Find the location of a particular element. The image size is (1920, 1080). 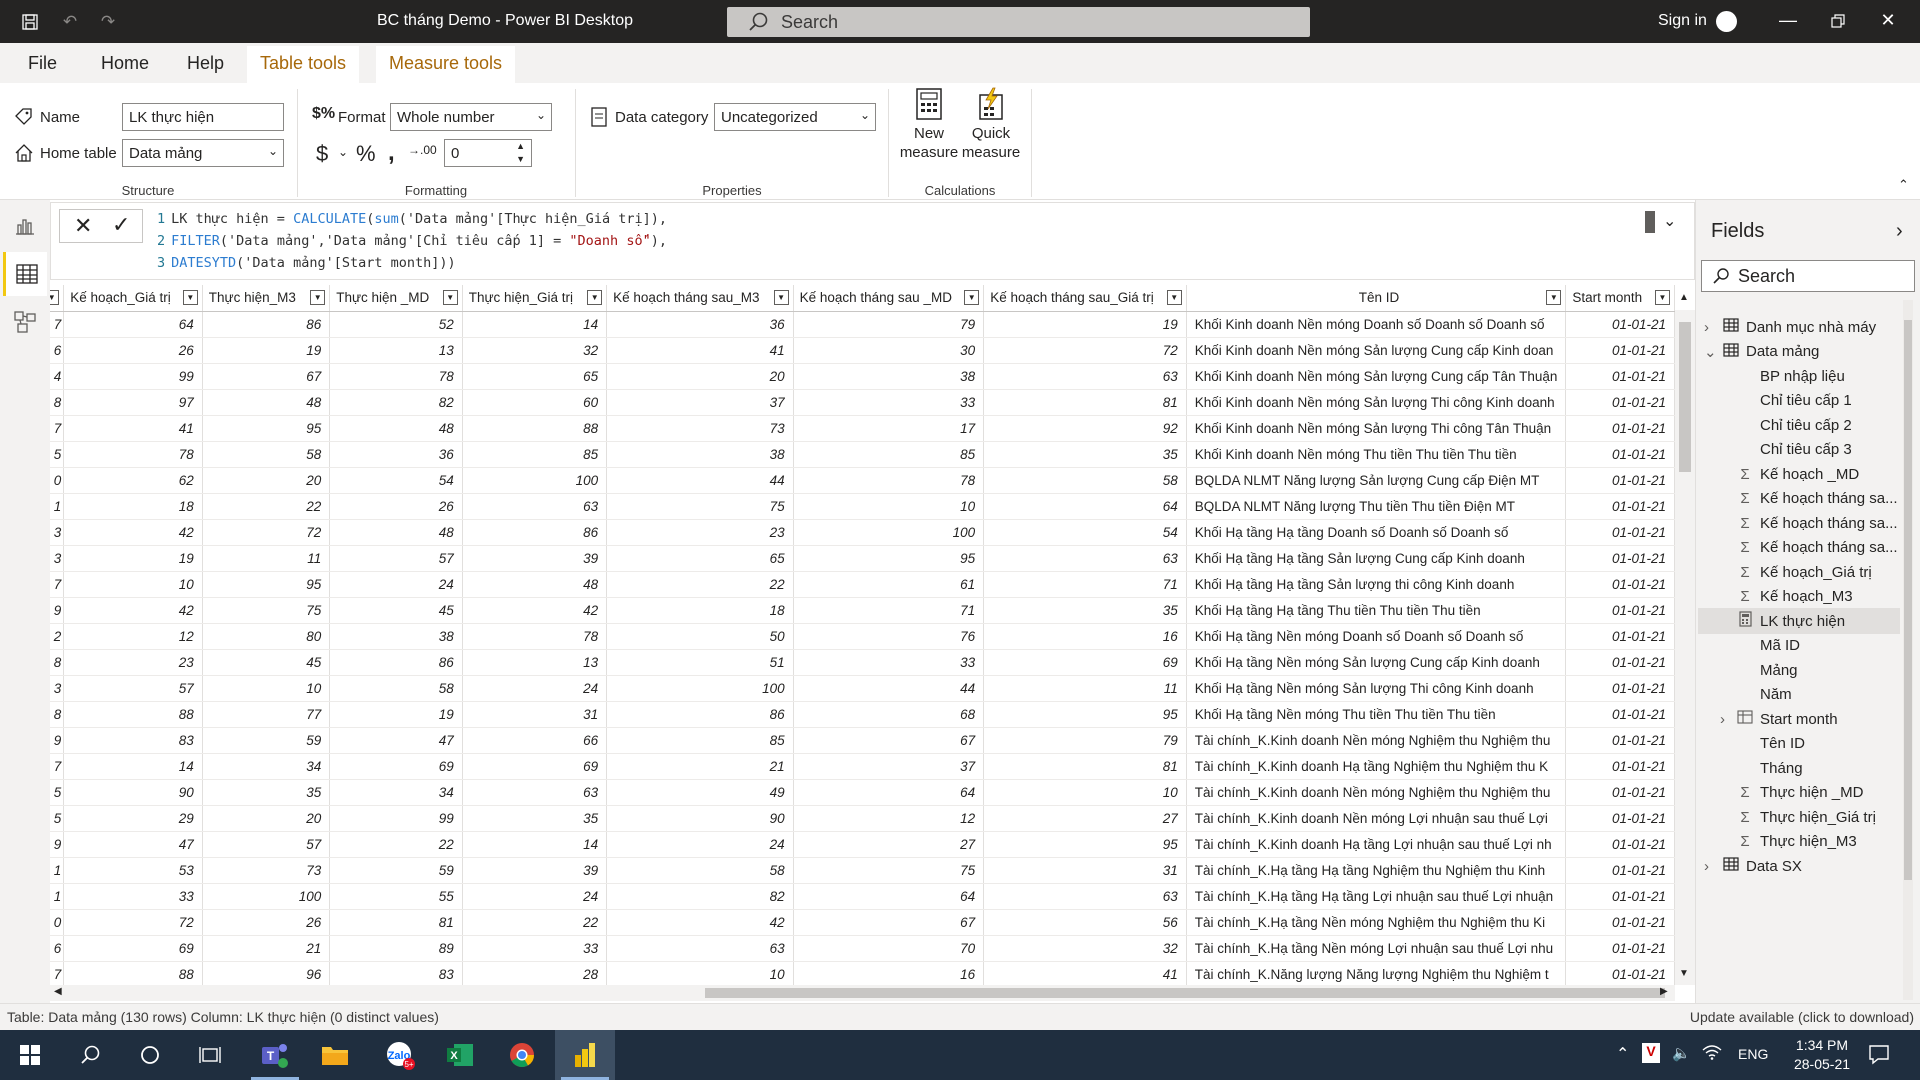

tab-measure-tools: Measure tools is located at coordinates (446, 64).